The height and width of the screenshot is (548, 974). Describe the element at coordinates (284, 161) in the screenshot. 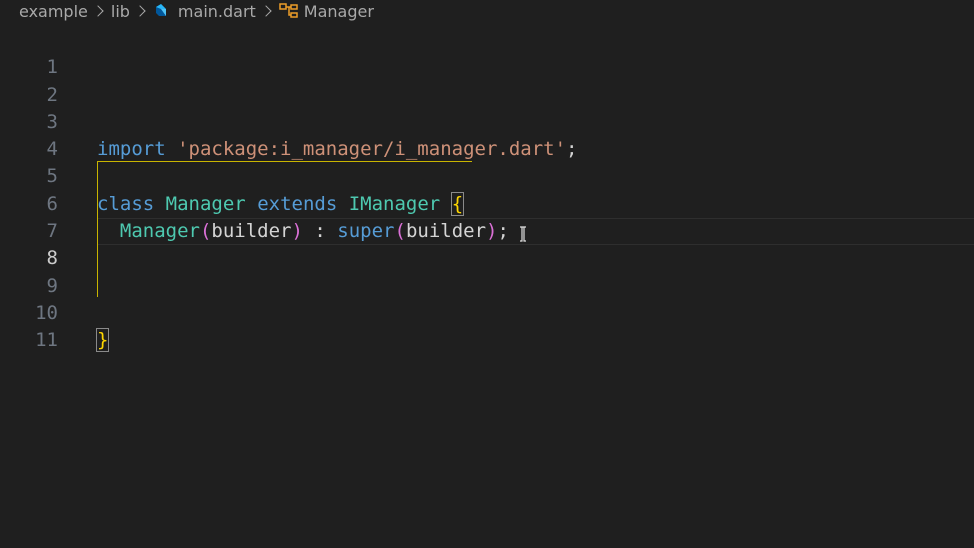

I see `bracket-scope-top` at that location.